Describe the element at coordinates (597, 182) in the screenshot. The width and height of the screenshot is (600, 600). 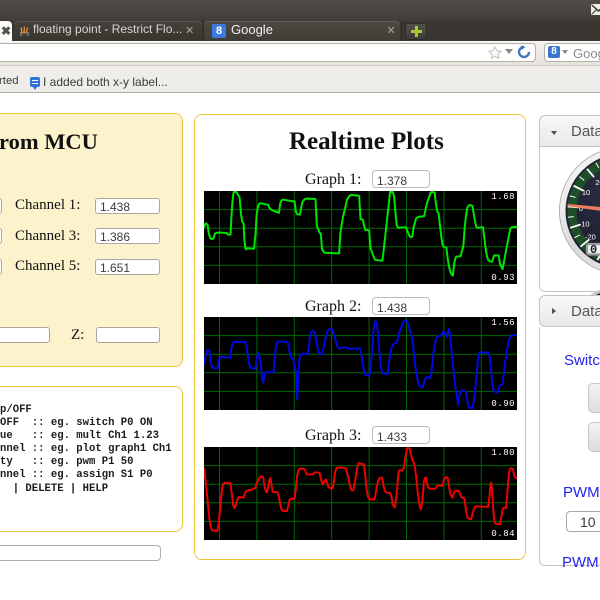
I see `svg-text: 20` at that location.